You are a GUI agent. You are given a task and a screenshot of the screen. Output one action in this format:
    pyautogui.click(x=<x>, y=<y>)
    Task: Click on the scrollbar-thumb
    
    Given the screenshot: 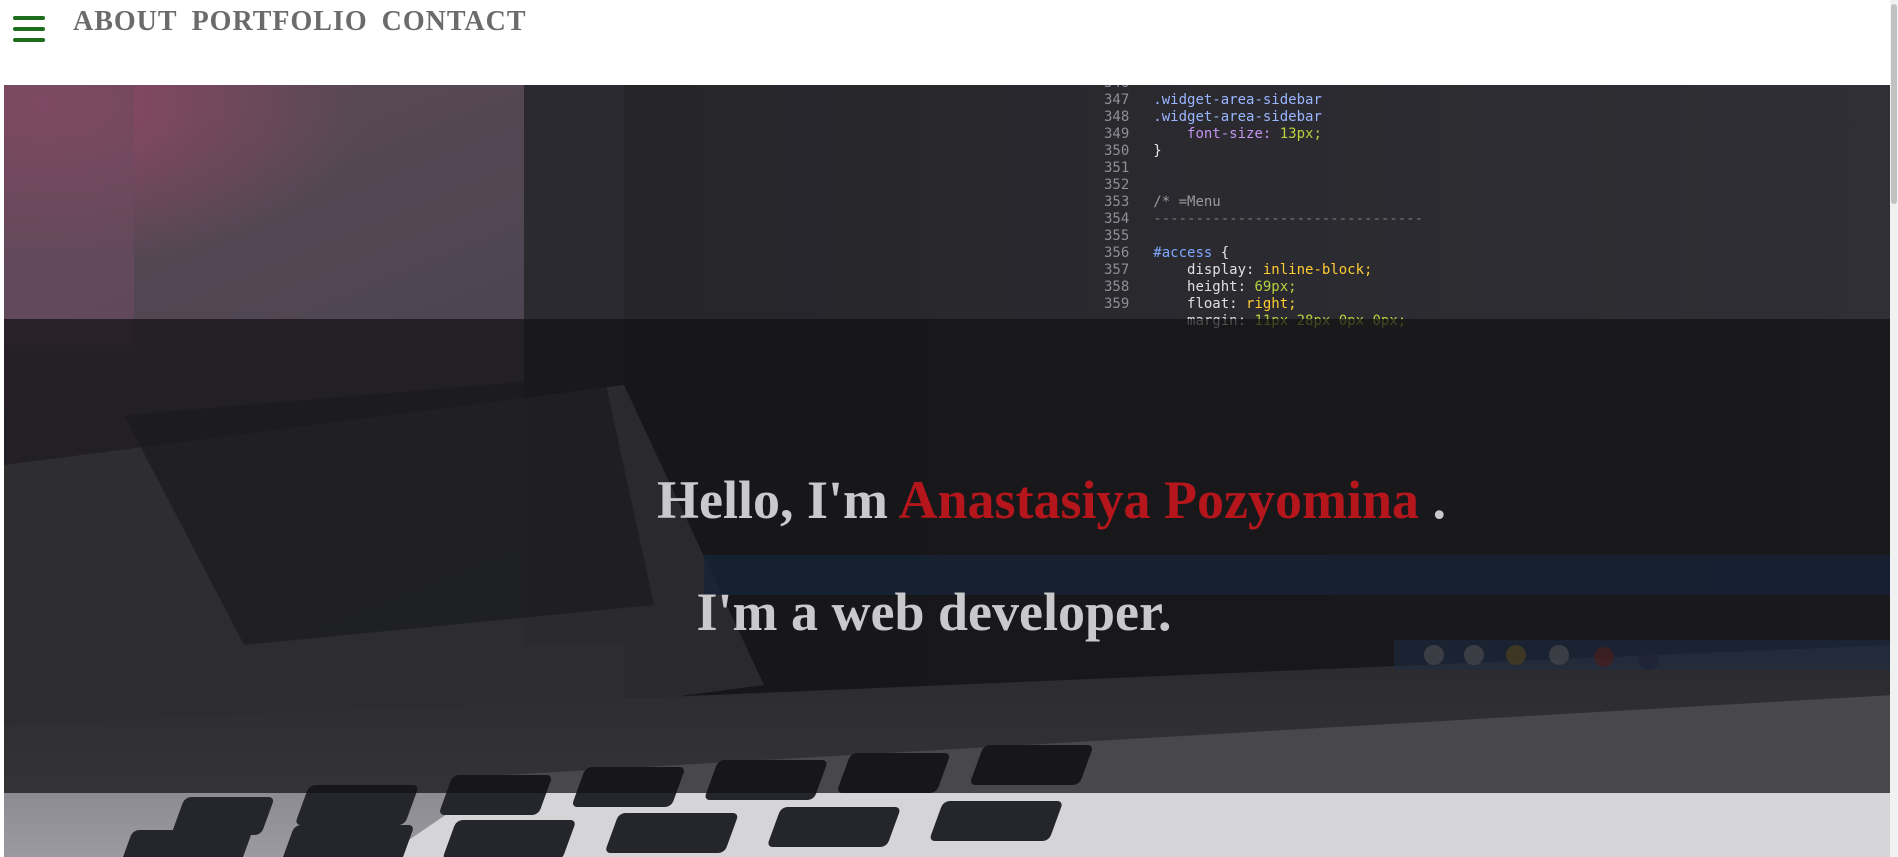 What is the action you would take?
    pyautogui.click(x=1894, y=104)
    